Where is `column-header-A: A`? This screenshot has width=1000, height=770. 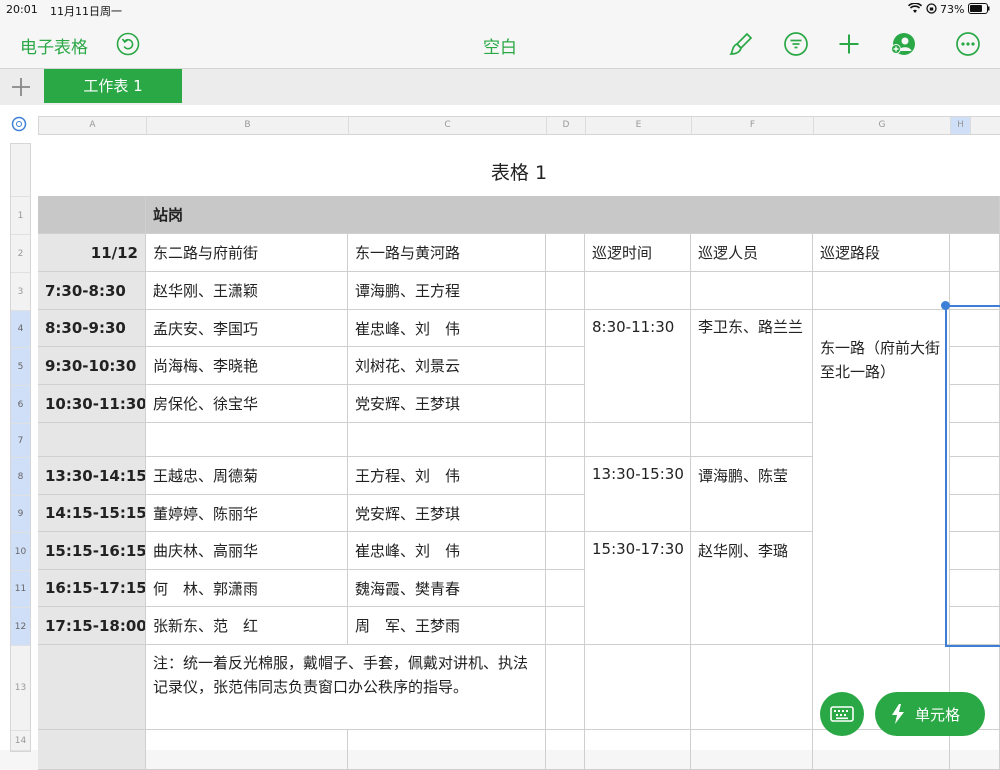 column-header-A: A is located at coordinates (93, 125).